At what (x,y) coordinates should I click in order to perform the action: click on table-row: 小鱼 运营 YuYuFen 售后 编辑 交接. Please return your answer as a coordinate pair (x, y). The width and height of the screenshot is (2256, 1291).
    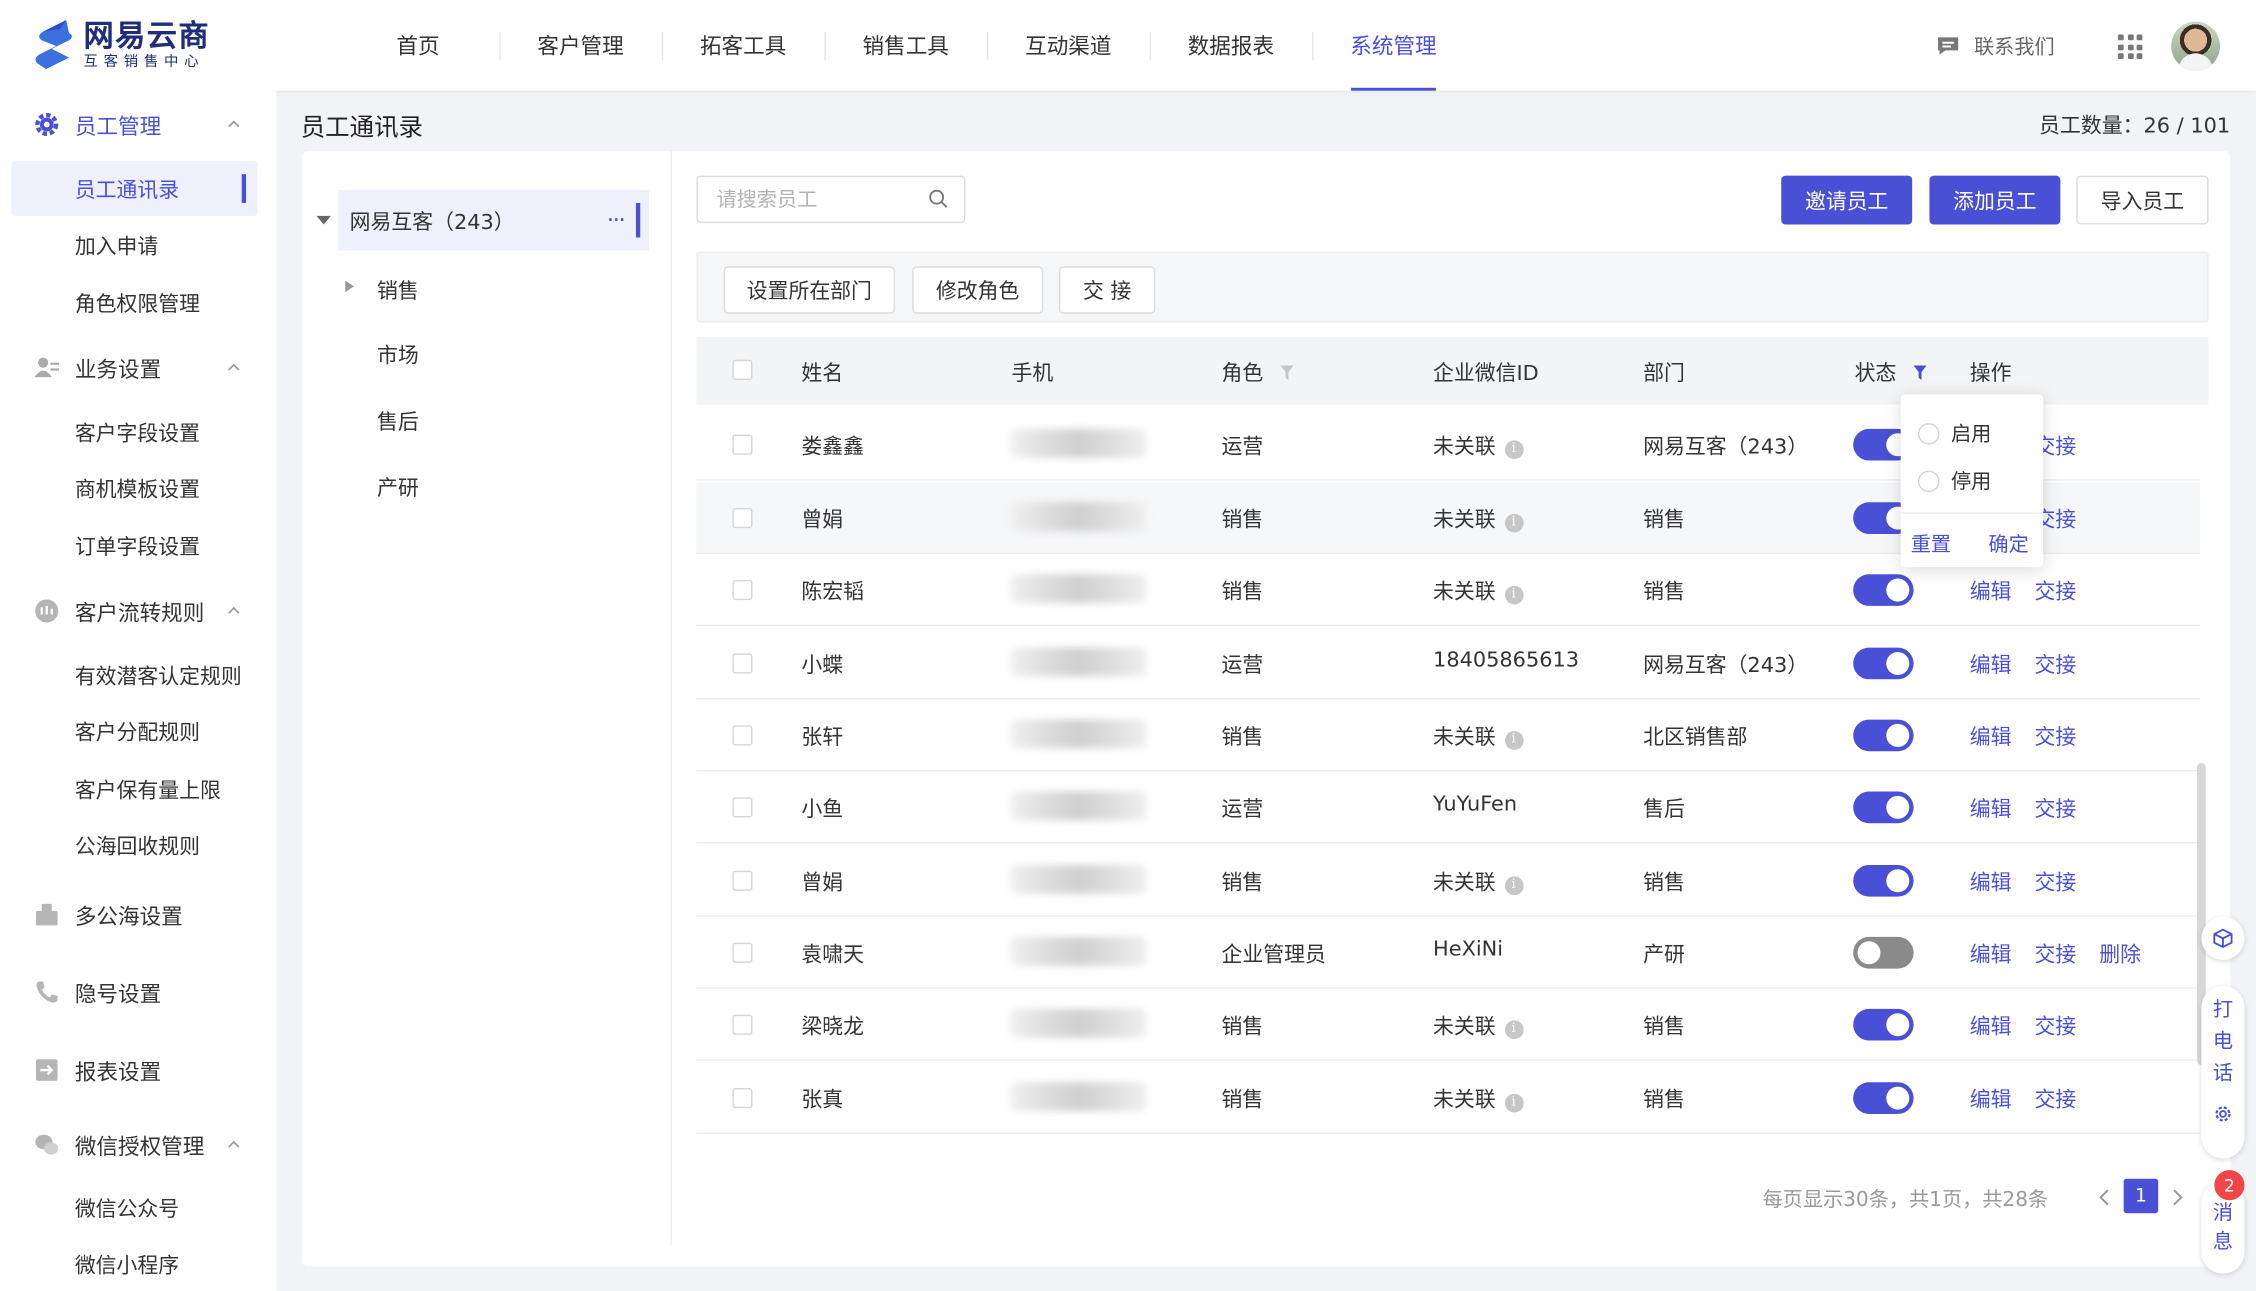
    Looking at the image, I should click on (1448, 807).